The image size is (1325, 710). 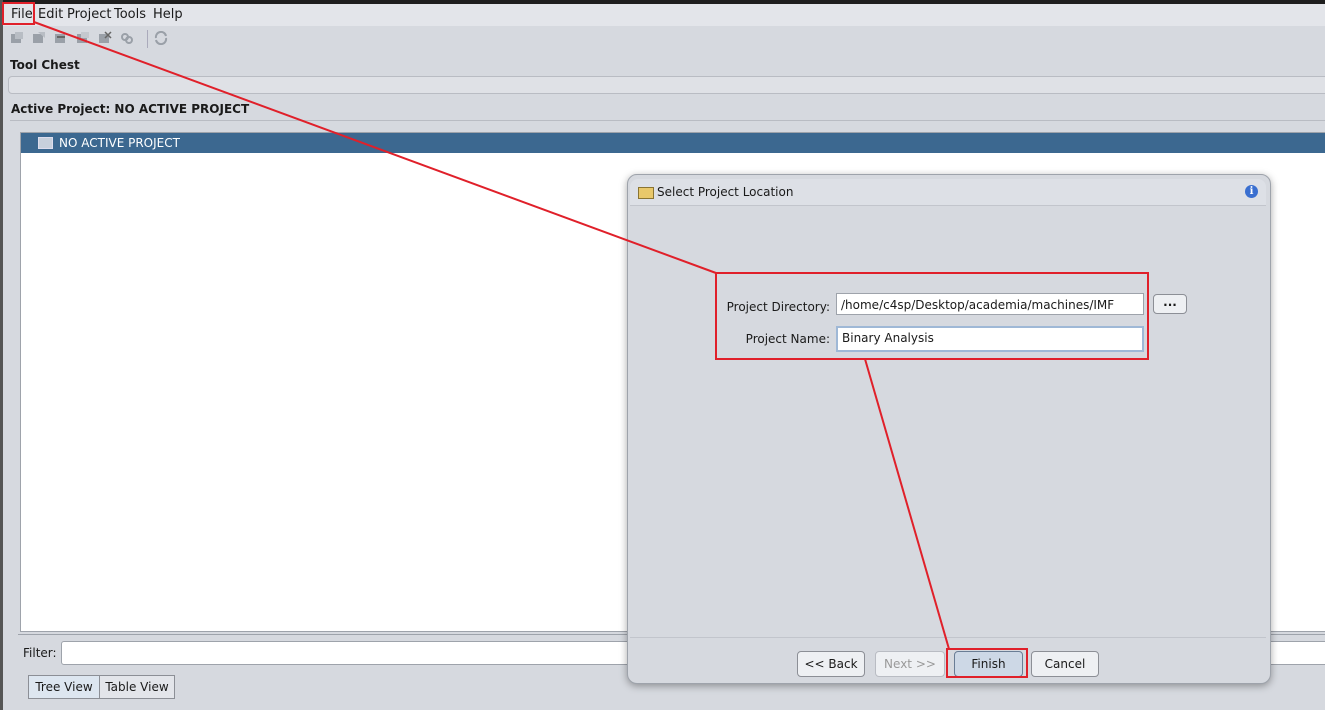 I want to click on menu-file: File, so click(x=22, y=14).